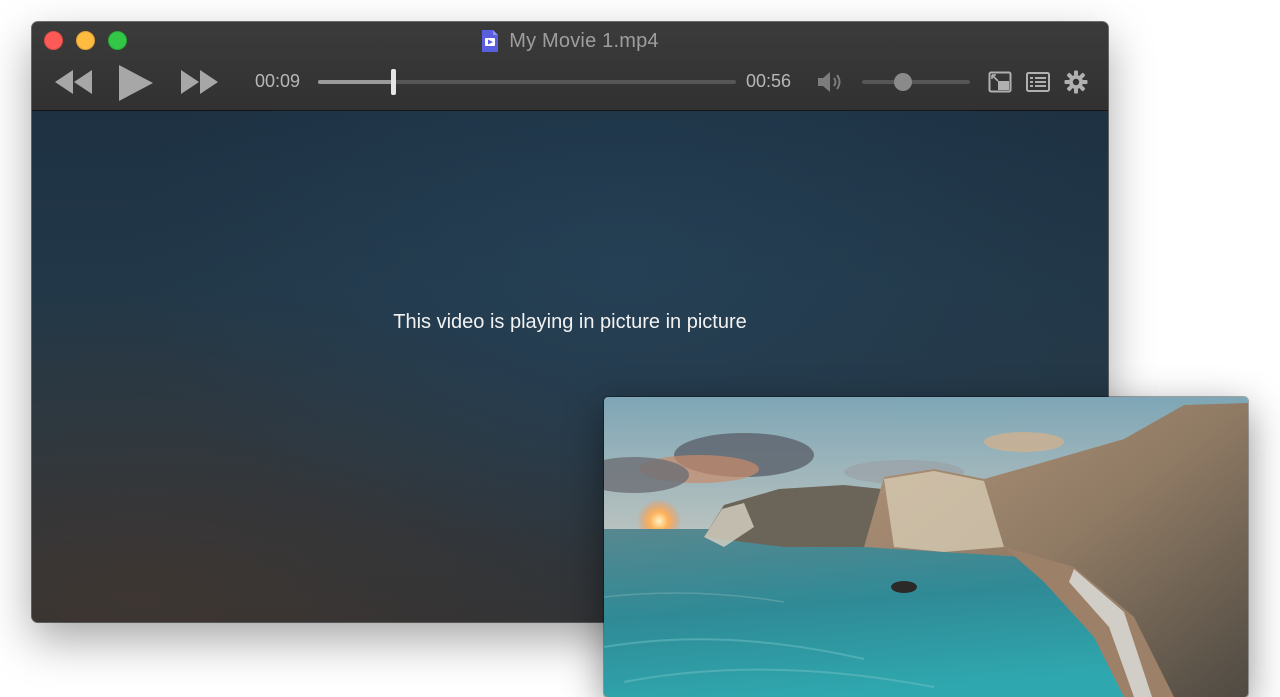  I want to click on seek-handle, so click(394, 82).